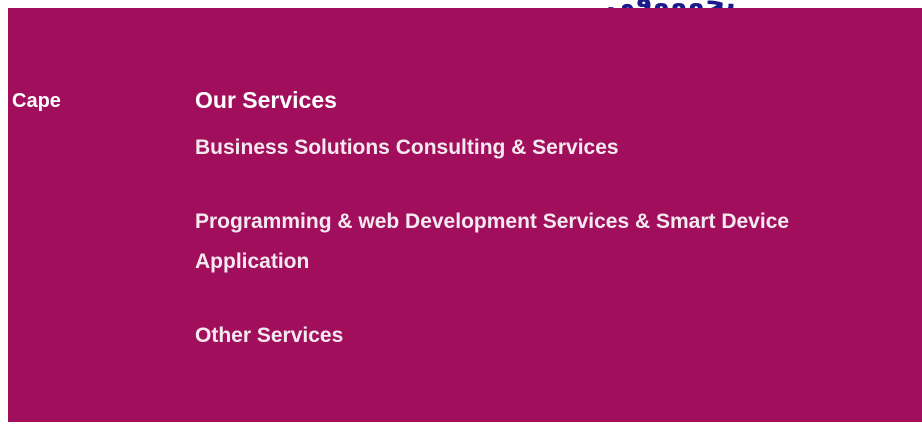 The height and width of the screenshot is (430, 922). I want to click on top-strip: يجوووقي, so click(461, 4).